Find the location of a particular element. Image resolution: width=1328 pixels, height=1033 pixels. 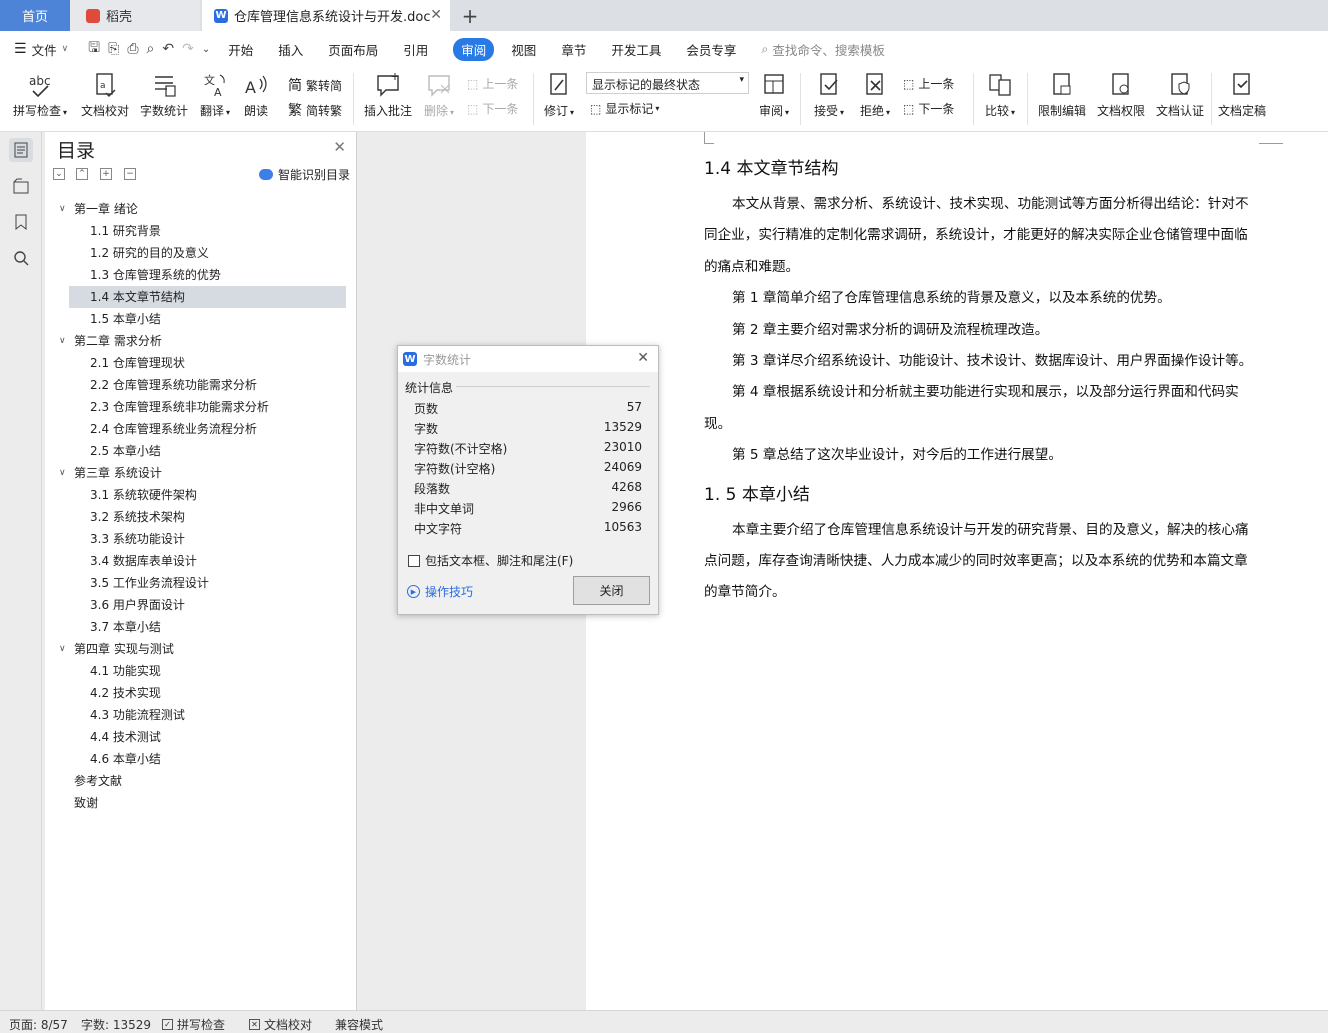

prev-comment-button: ⬚ 上一条 is located at coordinates (492, 83).